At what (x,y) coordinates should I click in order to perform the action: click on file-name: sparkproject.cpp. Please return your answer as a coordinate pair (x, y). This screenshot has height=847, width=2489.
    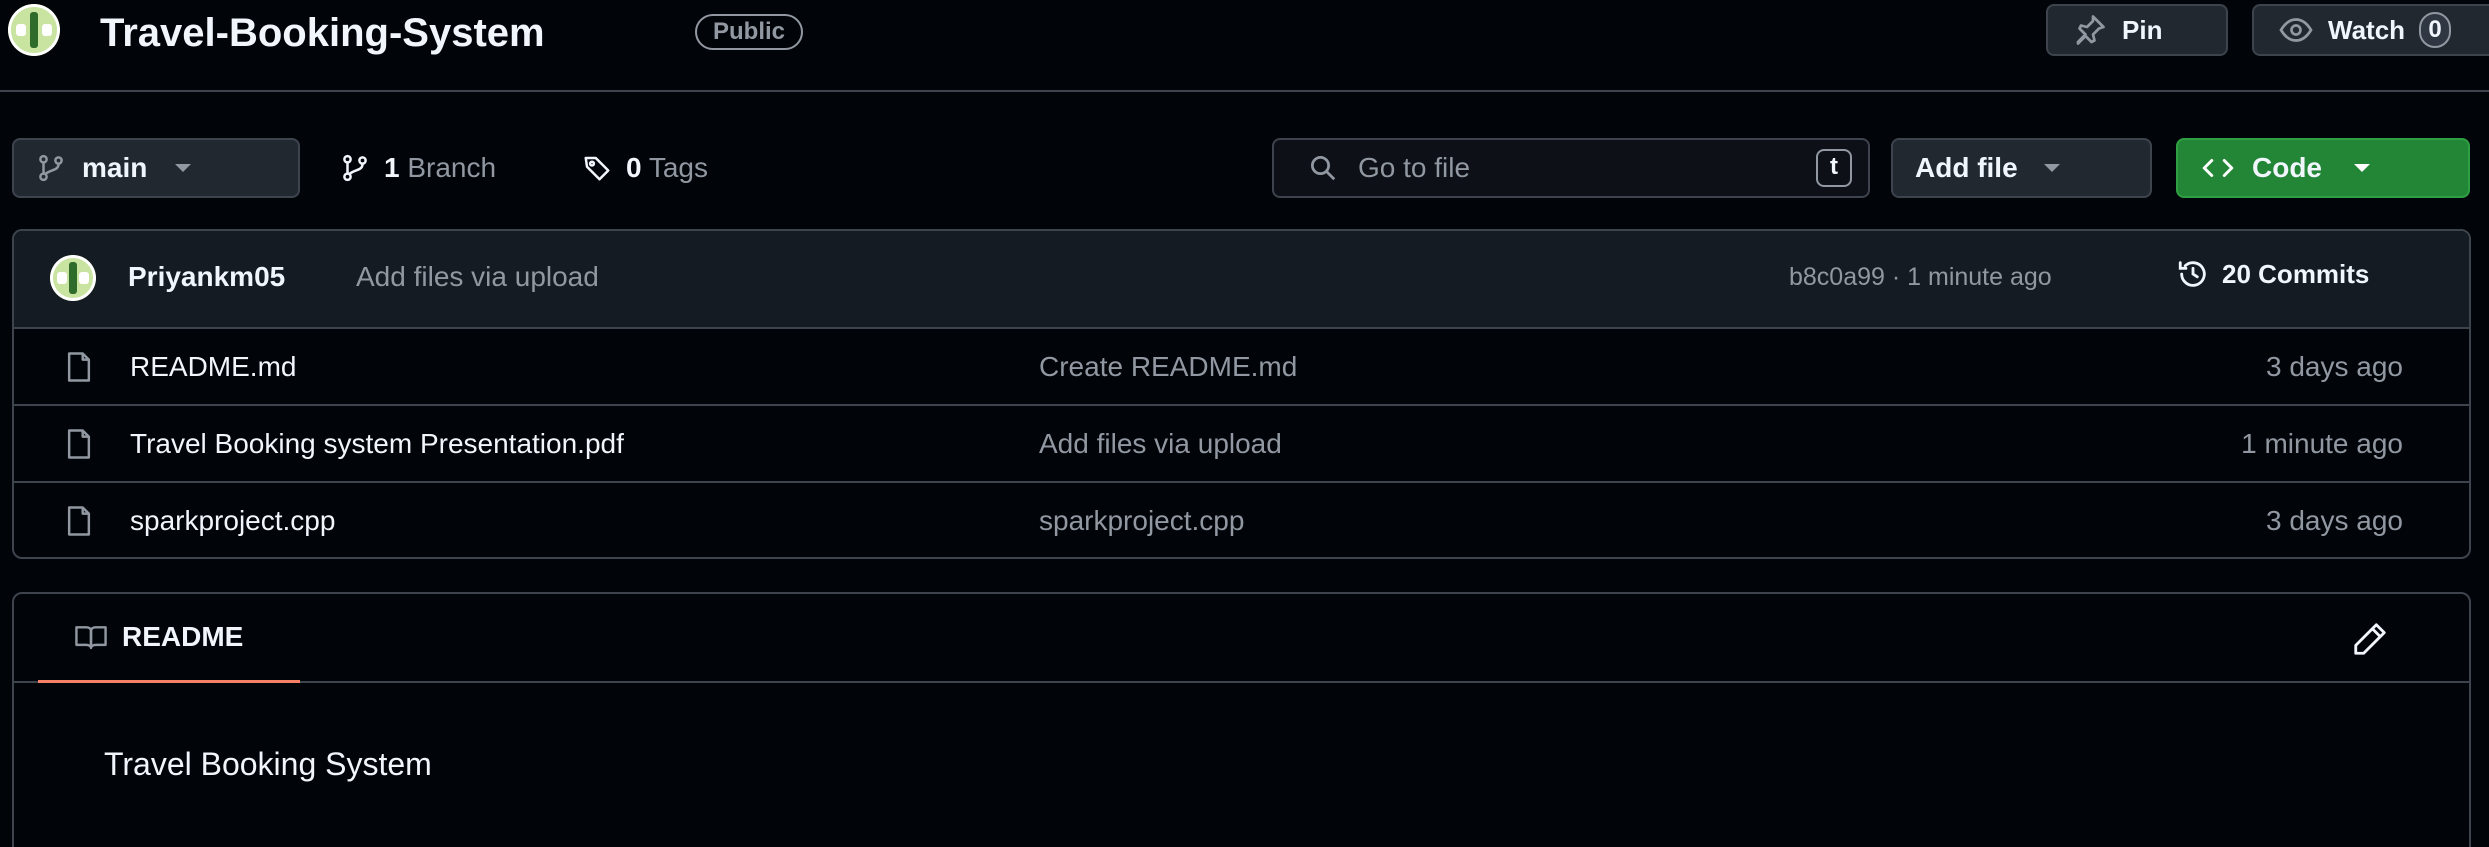
    Looking at the image, I should click on (232, 521).